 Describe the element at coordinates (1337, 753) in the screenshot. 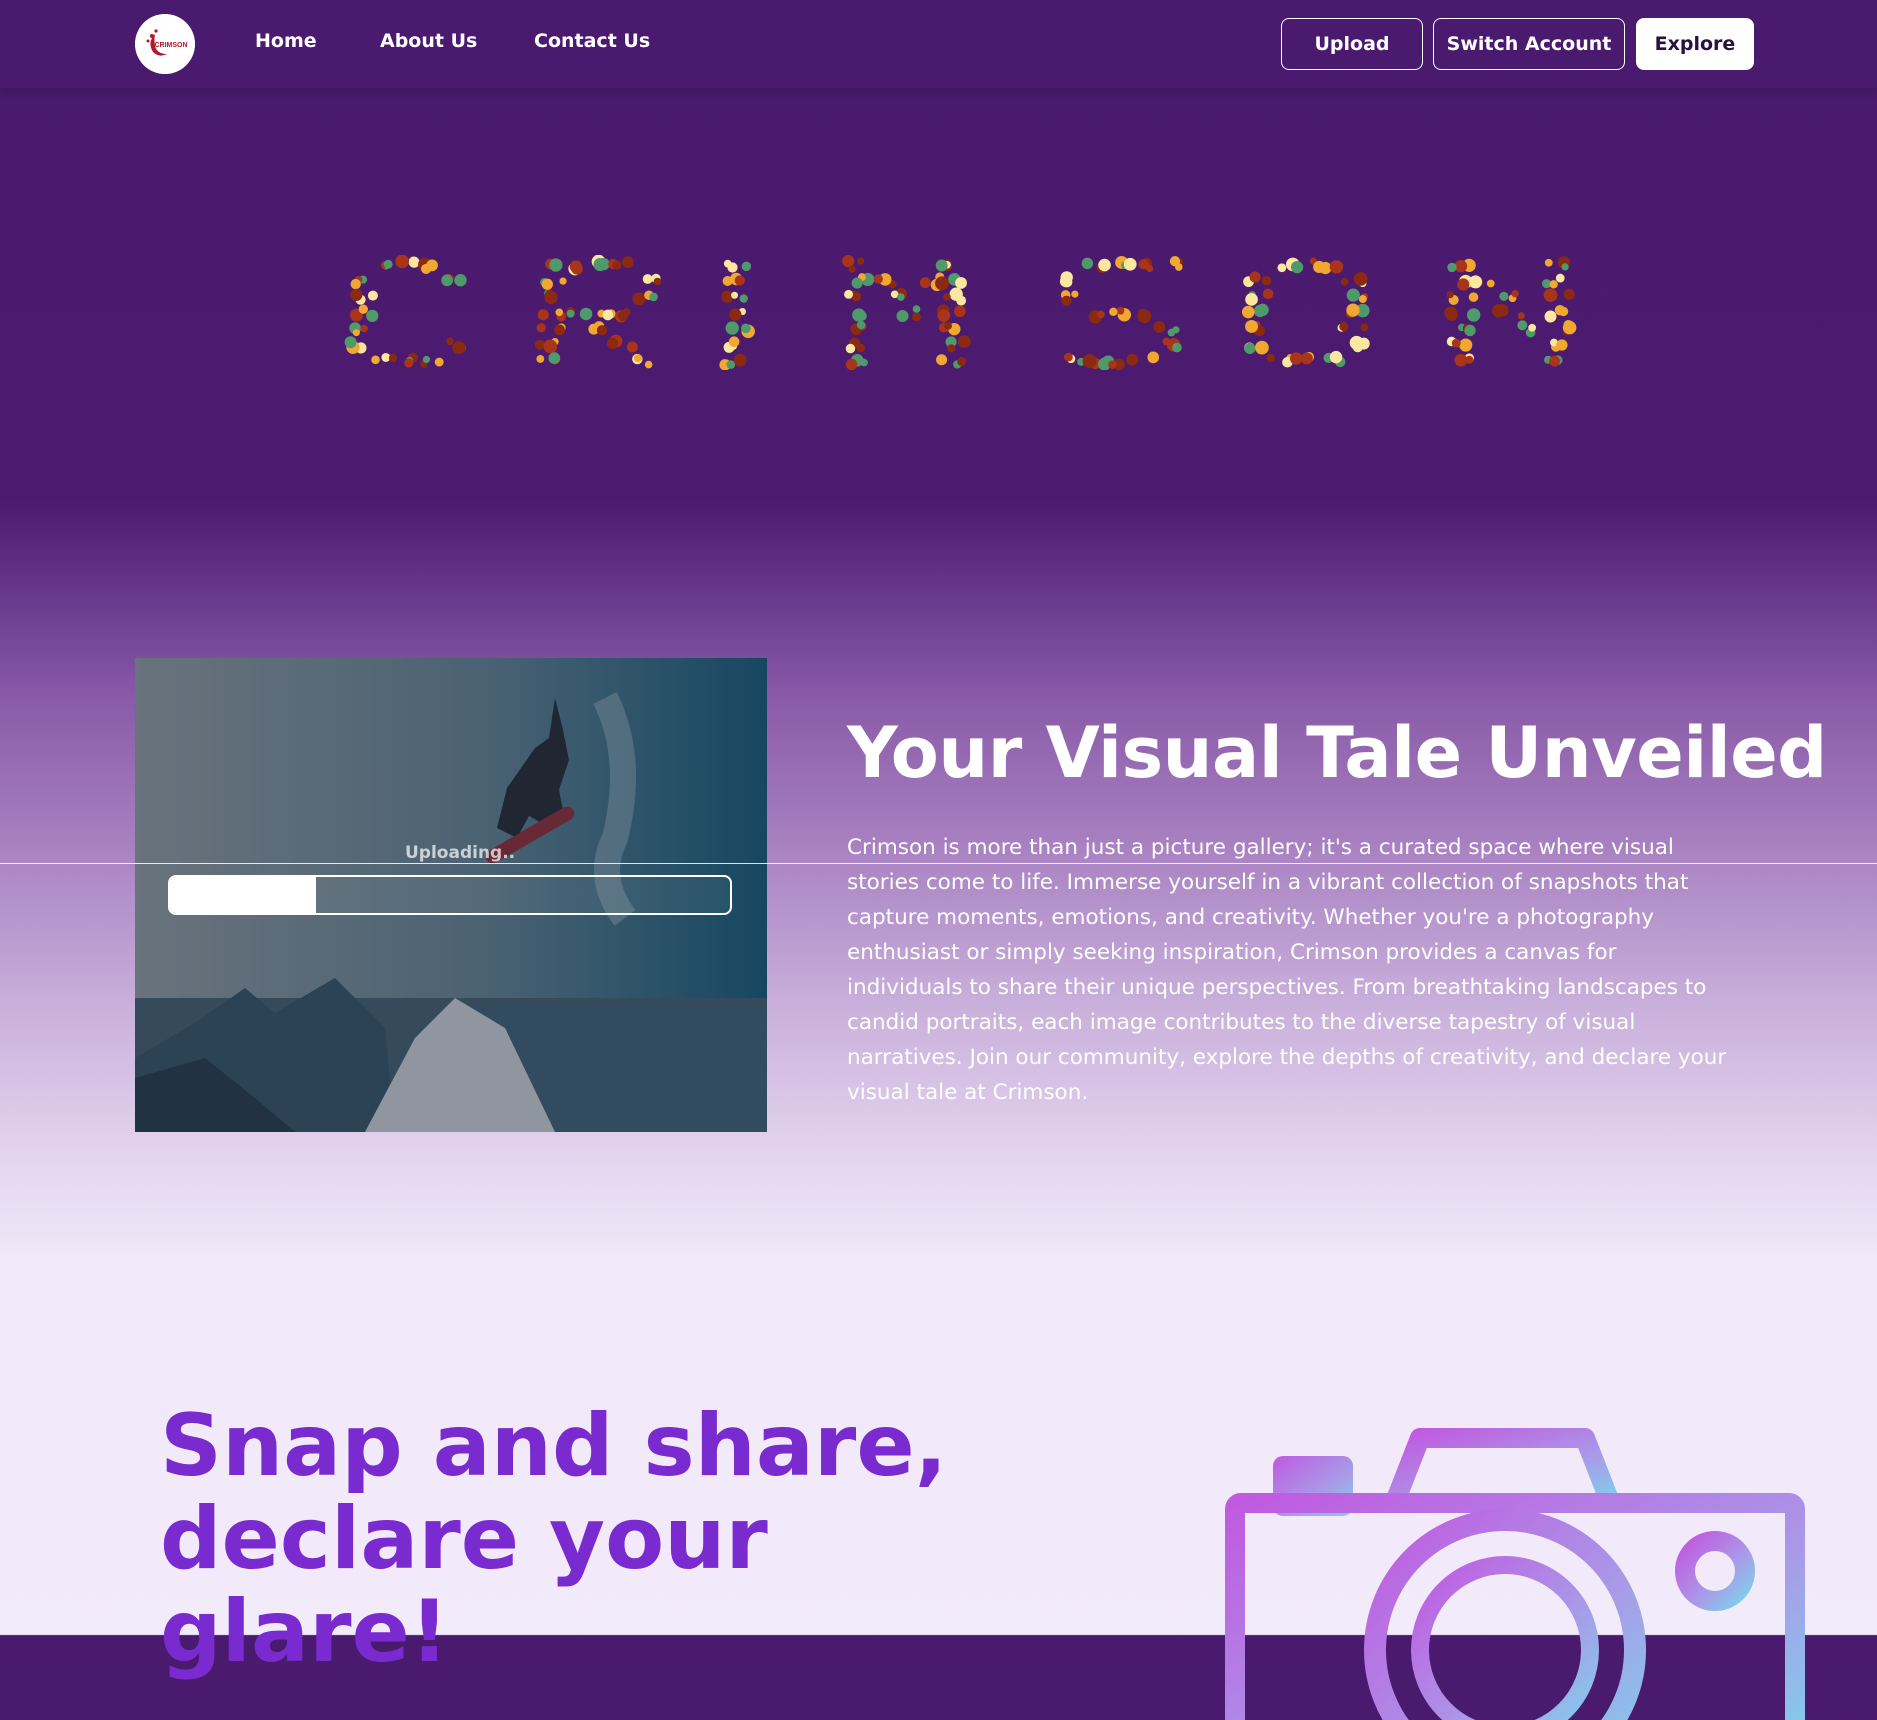

I see `about-headline: Your Visual Tale Unveiled` at that location.